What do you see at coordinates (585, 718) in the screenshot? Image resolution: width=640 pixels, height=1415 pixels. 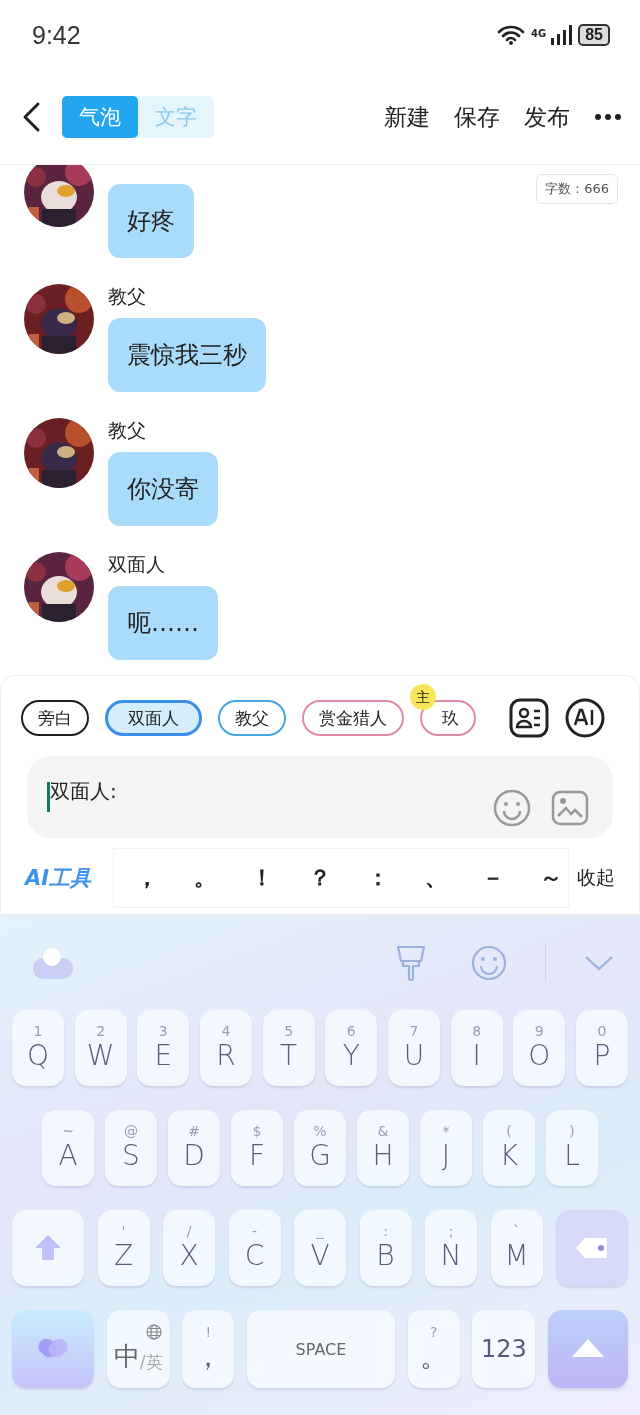 I see `ai-button` at bounding box center [585, 718].